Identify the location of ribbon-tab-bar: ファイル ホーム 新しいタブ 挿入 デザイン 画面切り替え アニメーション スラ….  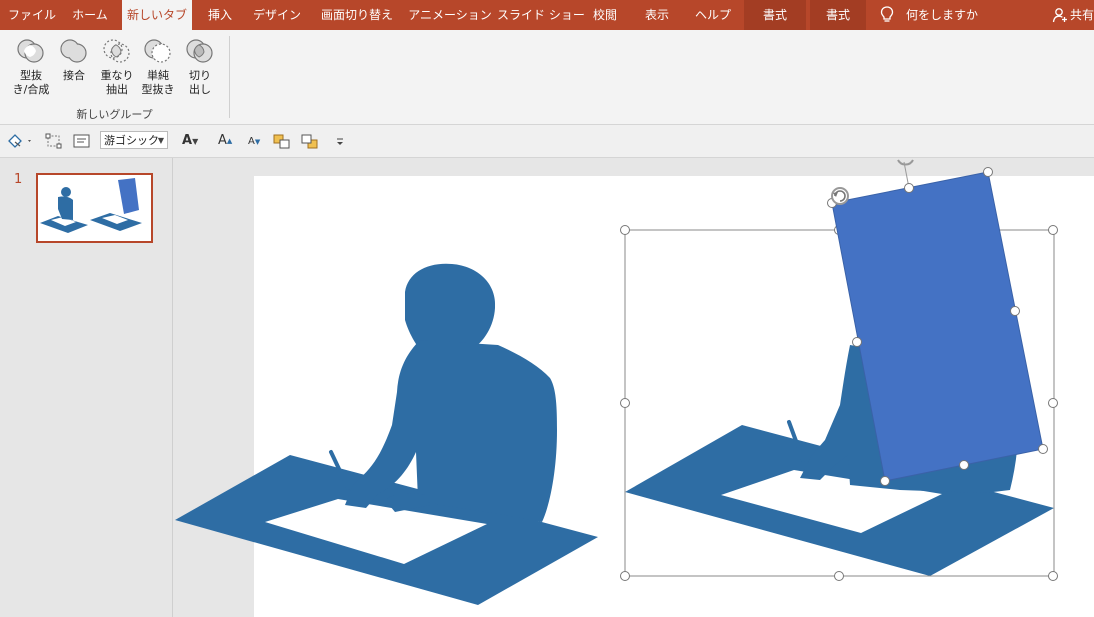
(547, 15).